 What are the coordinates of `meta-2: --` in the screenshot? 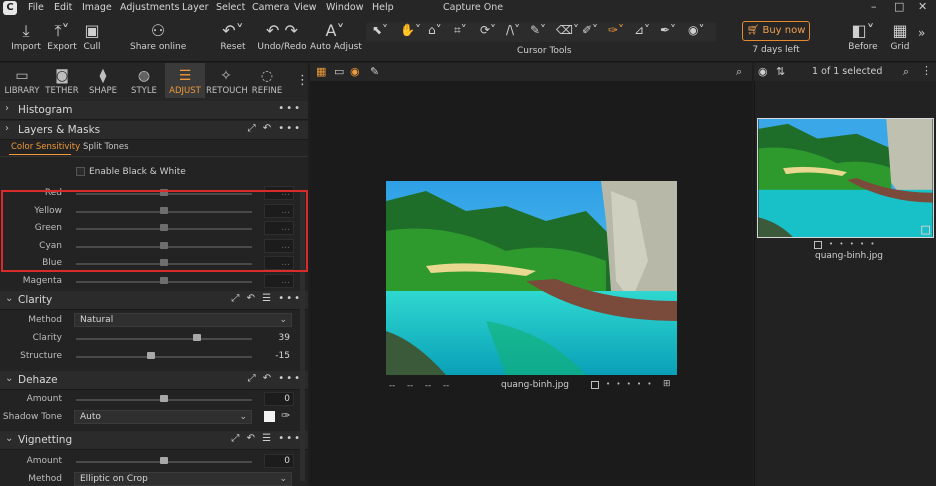 It's located at (410, 386).